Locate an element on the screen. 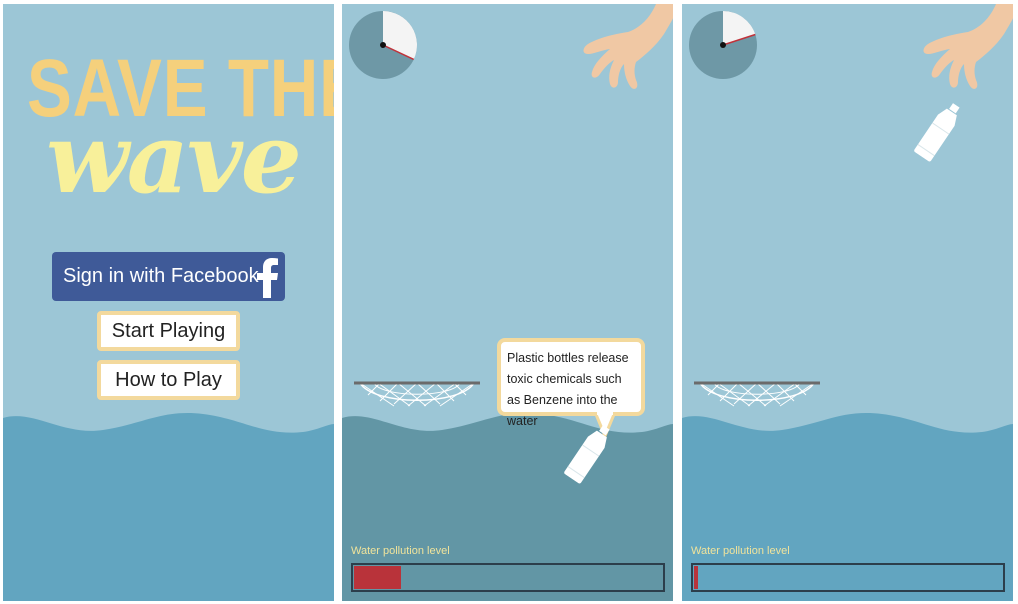 The width and height of the screenshot is (1018, 604). facebook-signin-button: Sign in with Facebook is located at coordinates (168, 276).